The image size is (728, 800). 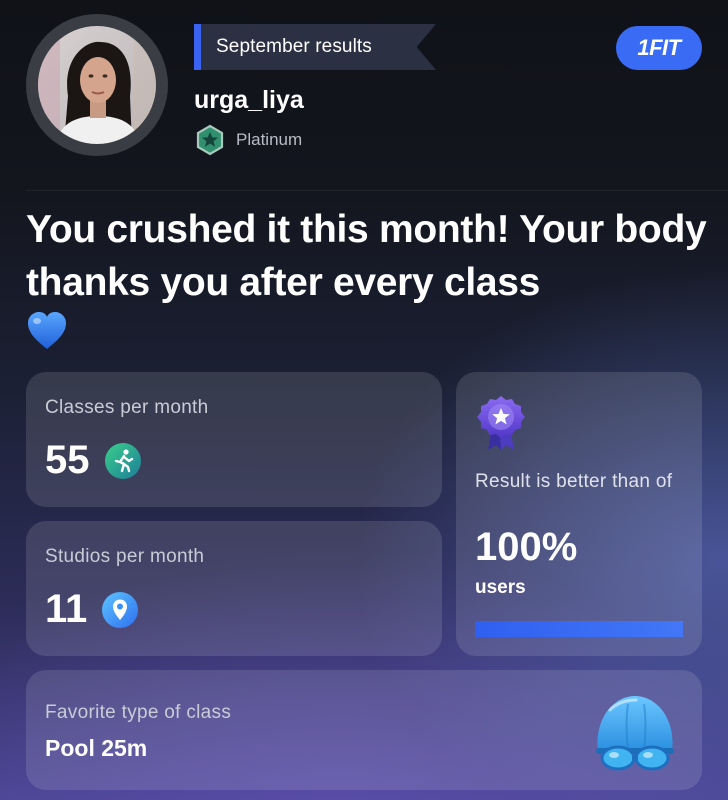 What do you see at coordinates (269, 139) in the screenshot?
I see `tier-label: Platinum` at bounding box center [269, 139].